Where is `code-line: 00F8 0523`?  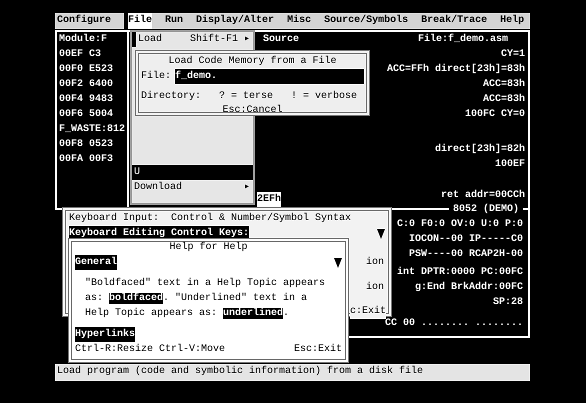
code-line: 00F8 0523 is located at coordinates (86, 145).